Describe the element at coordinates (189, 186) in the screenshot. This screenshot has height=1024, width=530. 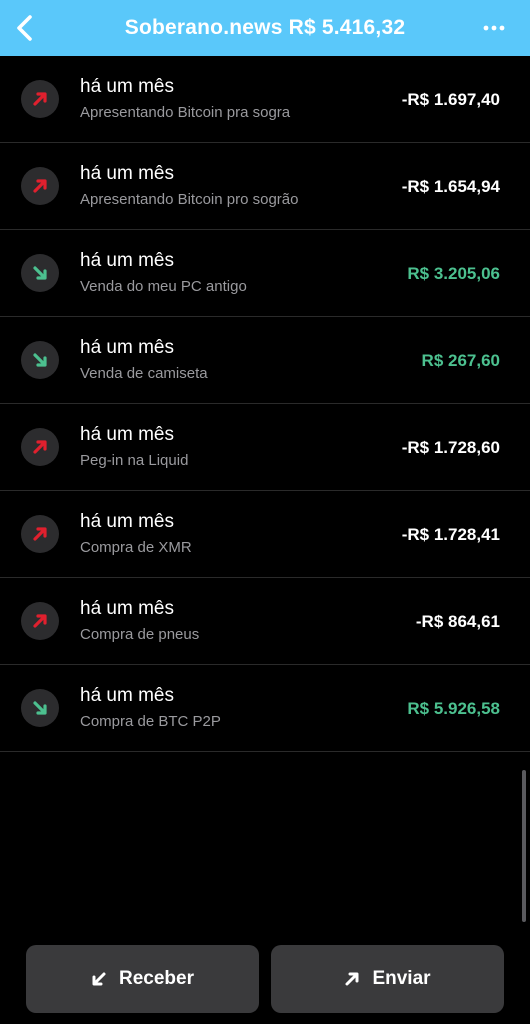
I see `transaction-text: há um mês Apresentando Bitcoin pro sogrão` at that location.